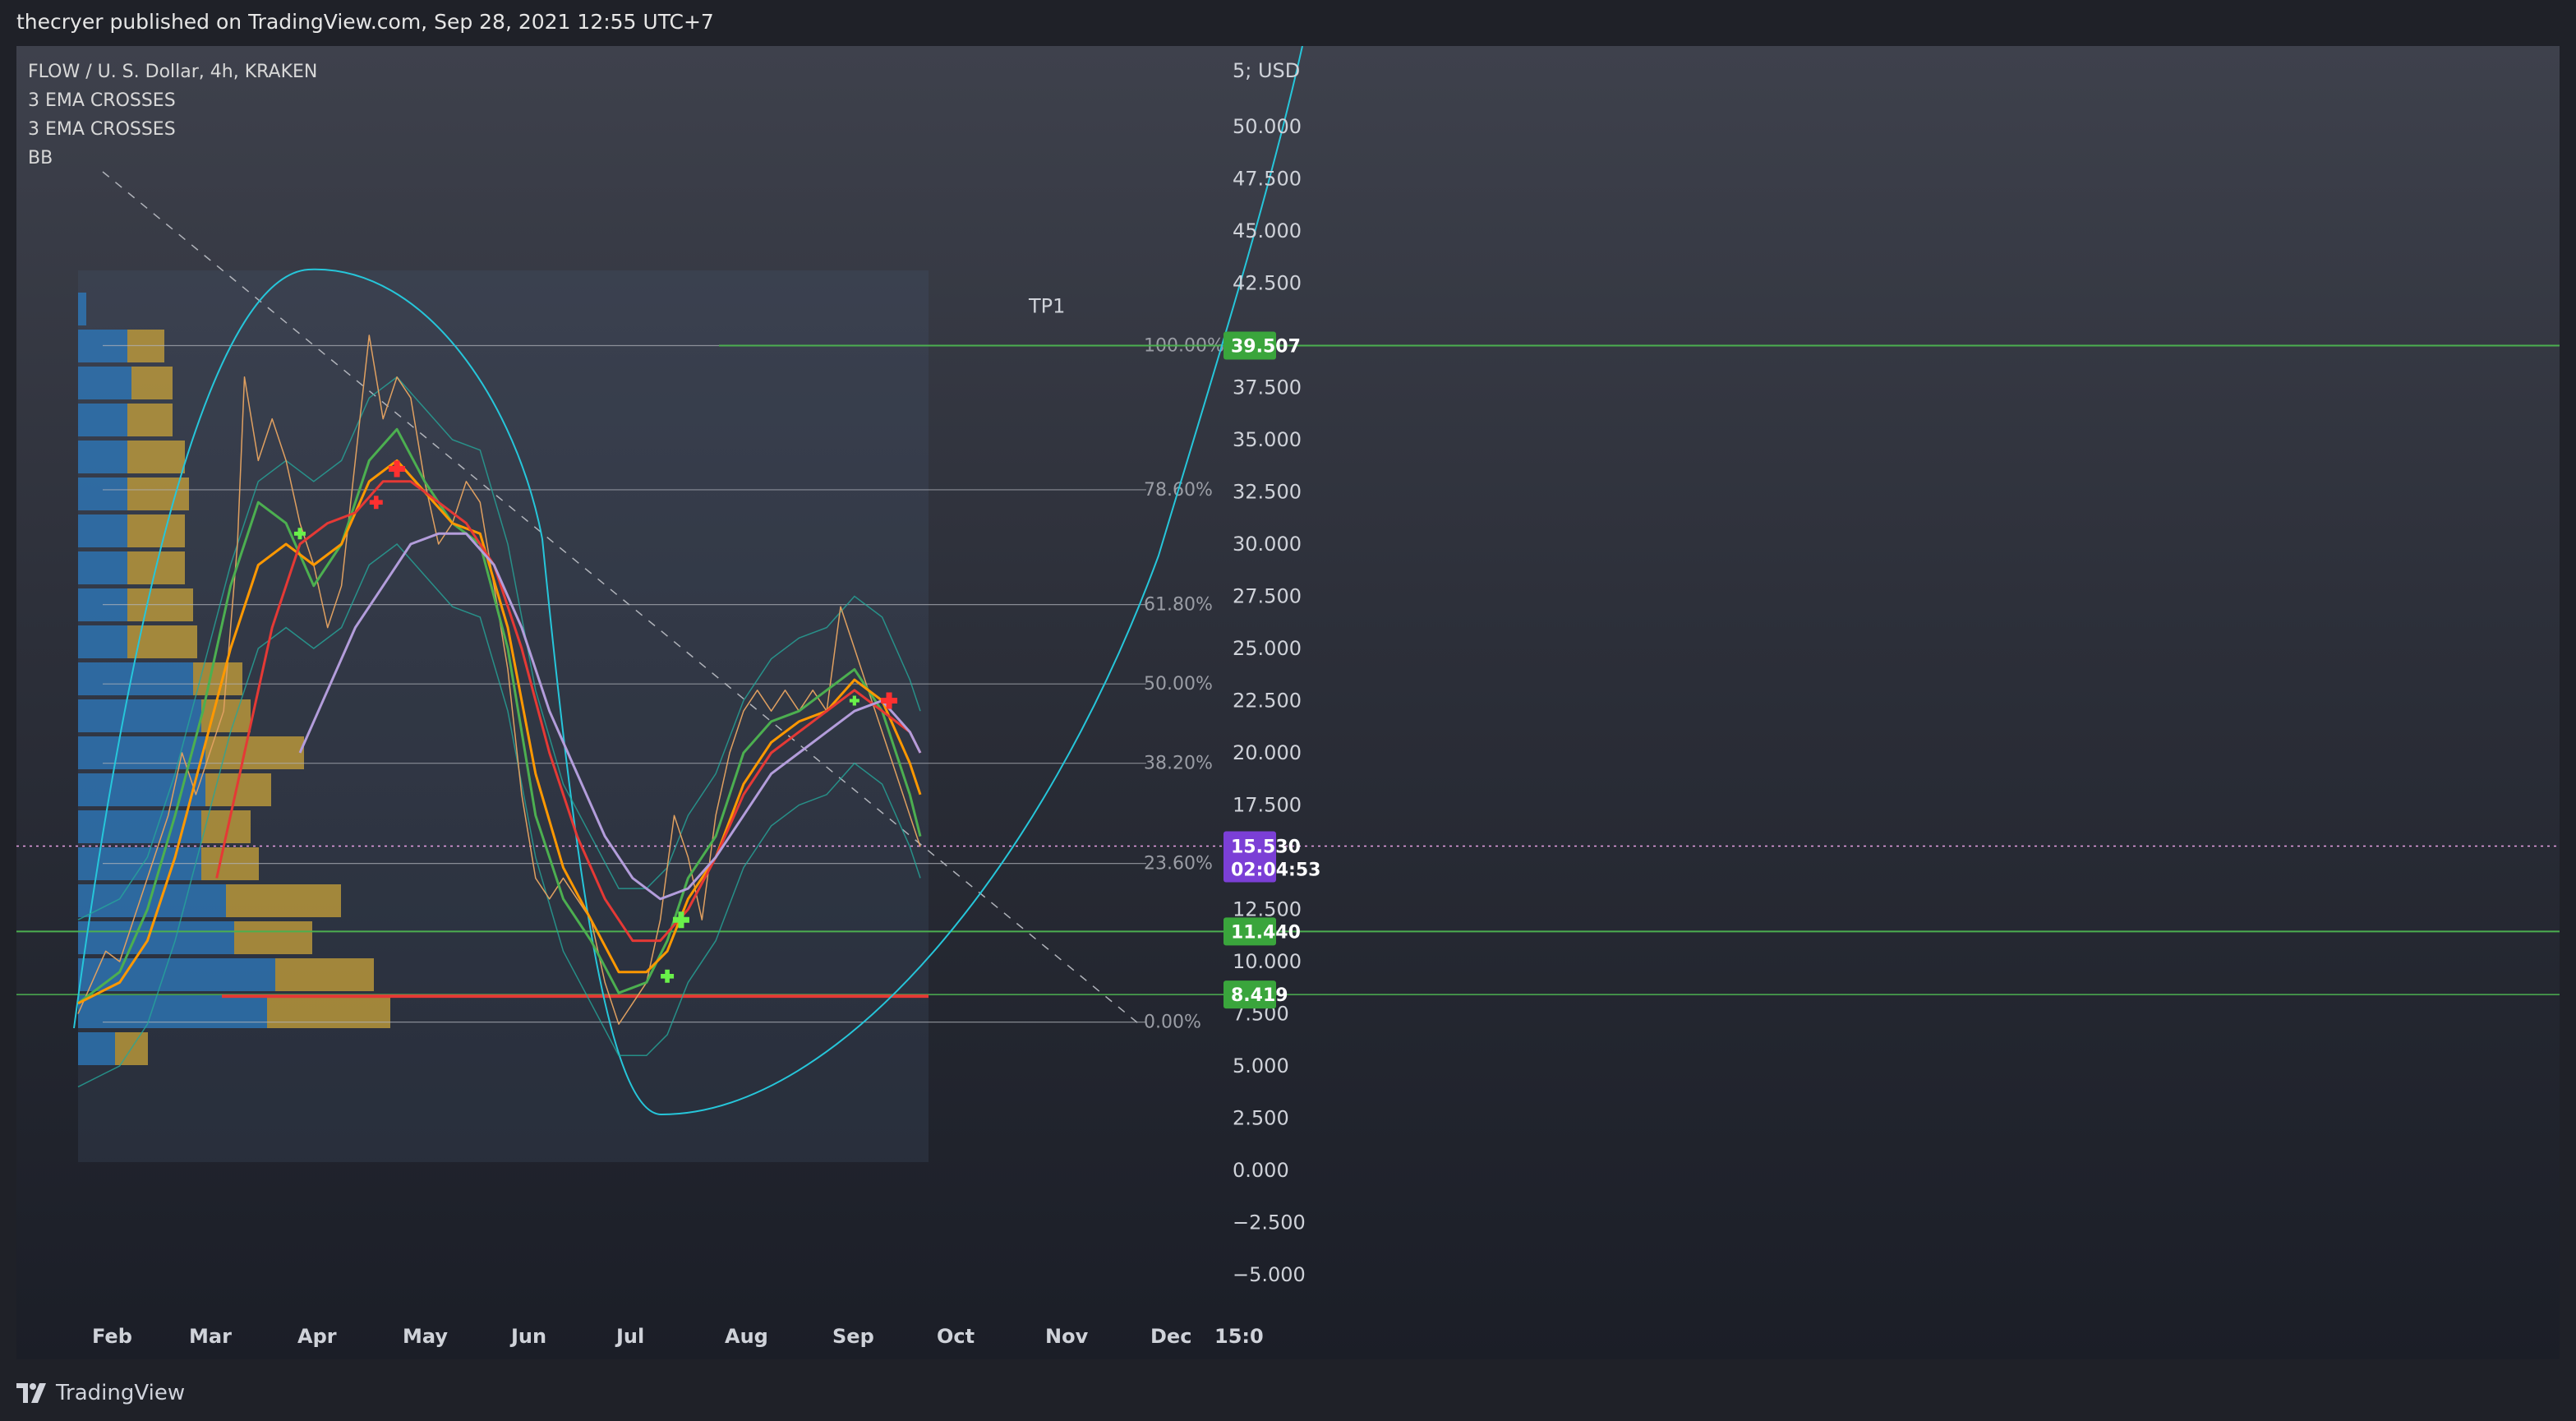 Image resolution: width=2576 pixels, height=1421 pixels. I want to click on y-axis-tick: −2.500, so click(1269, 1222).